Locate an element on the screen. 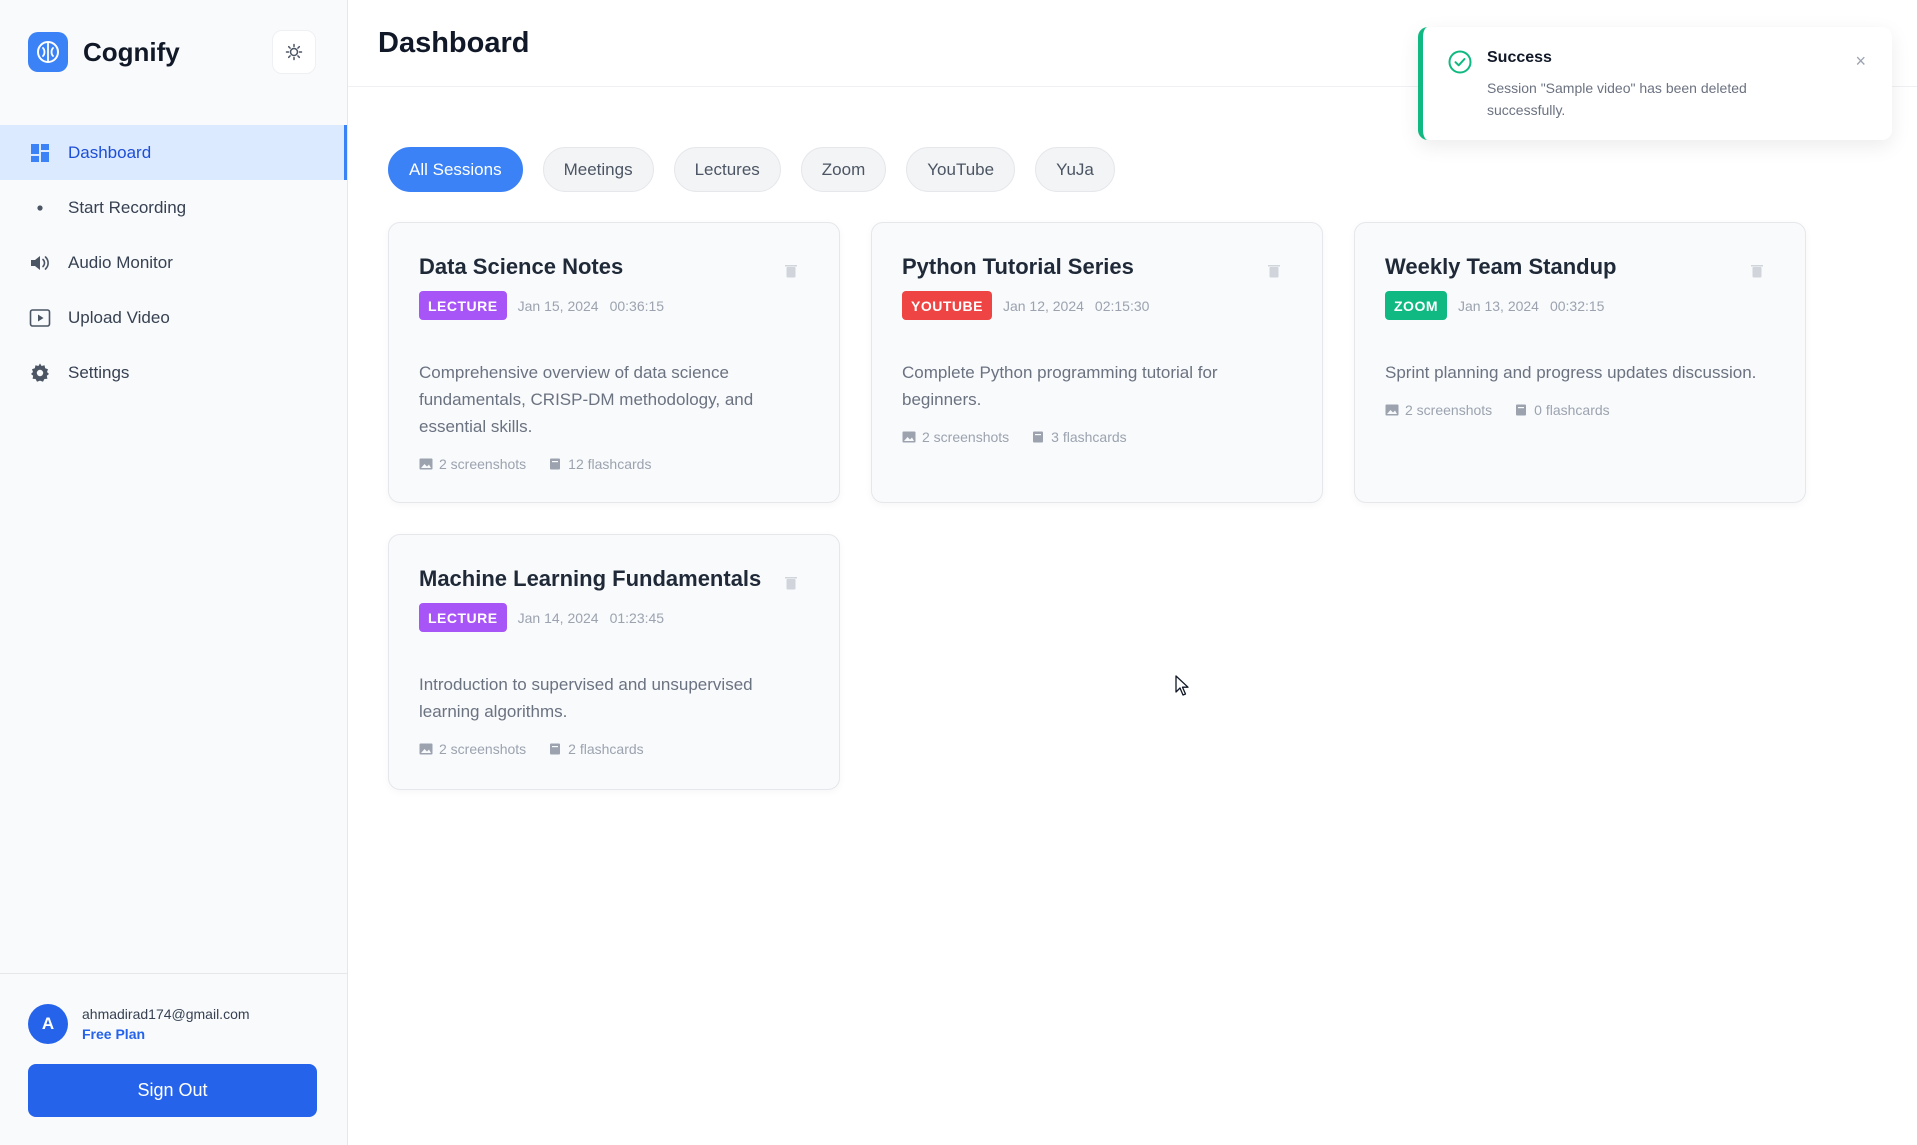 This screenshot has width=1917, height=1145. page-title: Dashboard is located at coordinates (454, 43).